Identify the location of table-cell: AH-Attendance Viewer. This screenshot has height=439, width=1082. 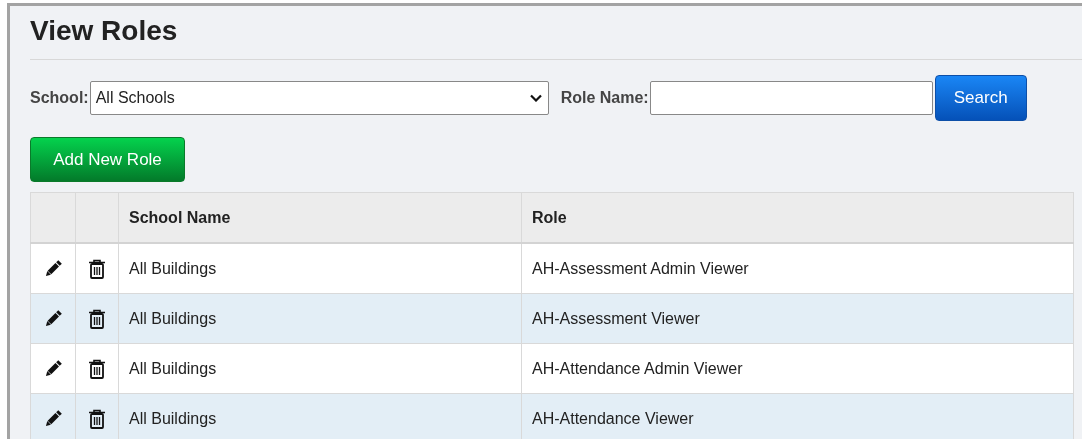
(797, 416).